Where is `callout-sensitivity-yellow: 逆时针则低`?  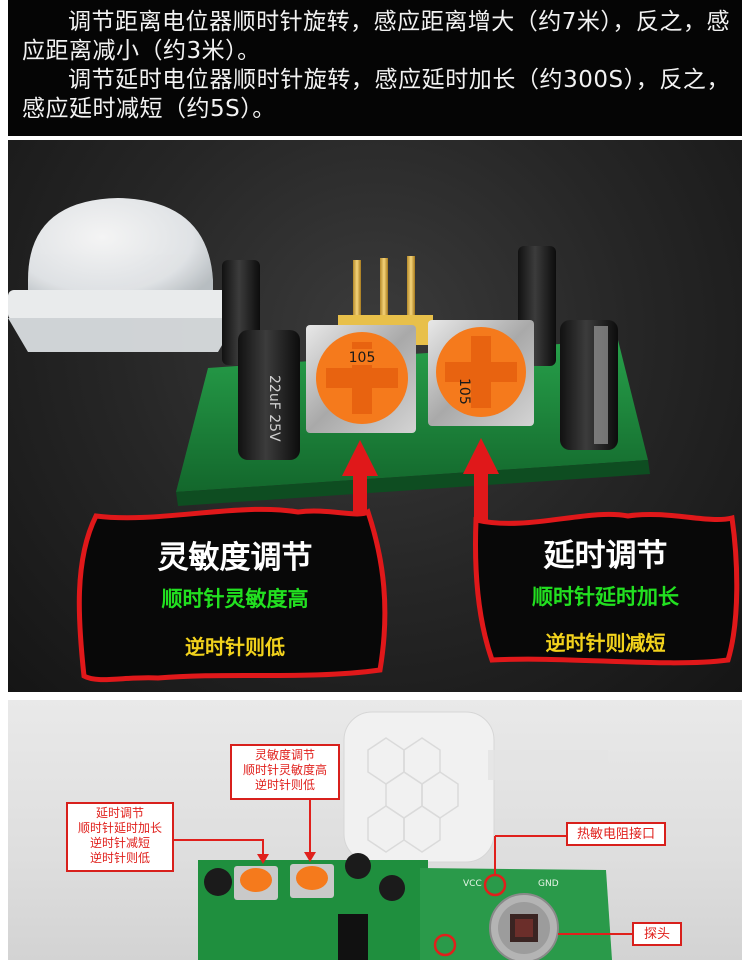 callout-sensitivity-yellow: 逆时针则低 is located at coordinates (235, 647).